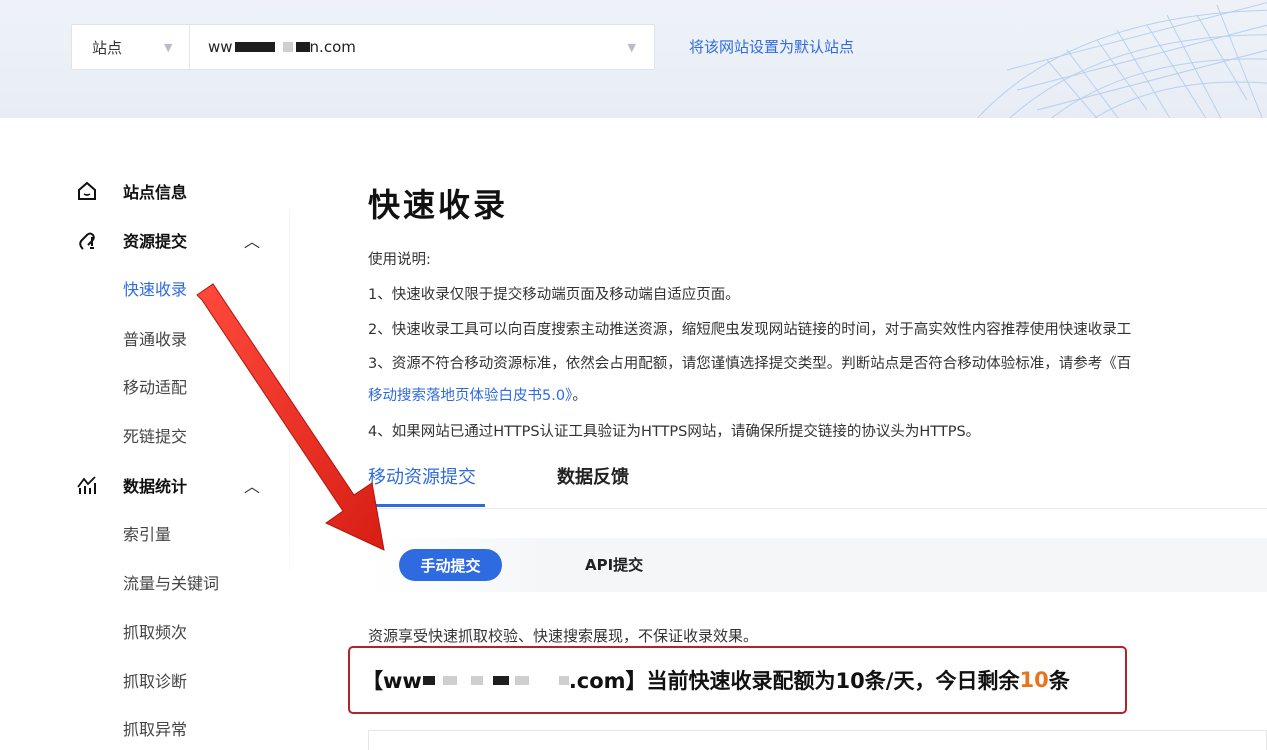 The image size is (1267, 750). Describe the element at coordinates (422, 476) in the screenshot. I see `tab-mobile-resource-submit: 移动资源提交` at that location.